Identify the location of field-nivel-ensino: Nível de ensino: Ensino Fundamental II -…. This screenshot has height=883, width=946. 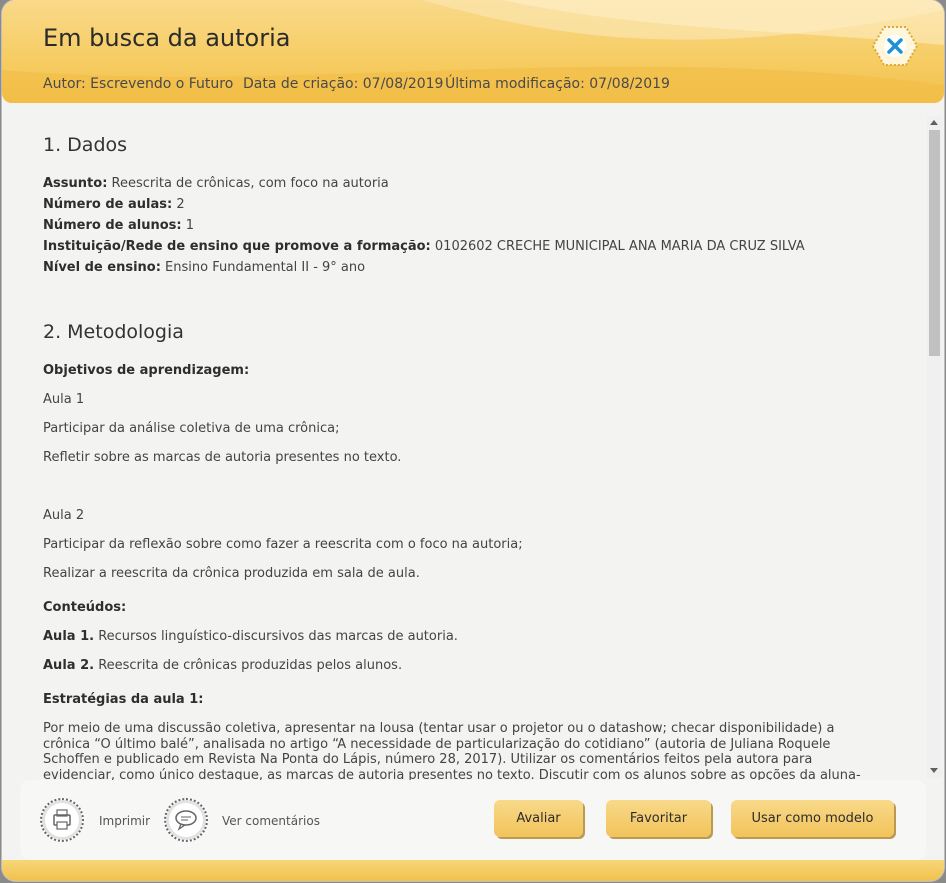
(204, 267).